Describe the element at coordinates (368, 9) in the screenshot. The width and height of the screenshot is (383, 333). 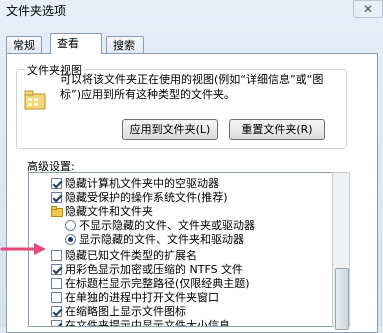
I see `close-button: ✕` at that location.